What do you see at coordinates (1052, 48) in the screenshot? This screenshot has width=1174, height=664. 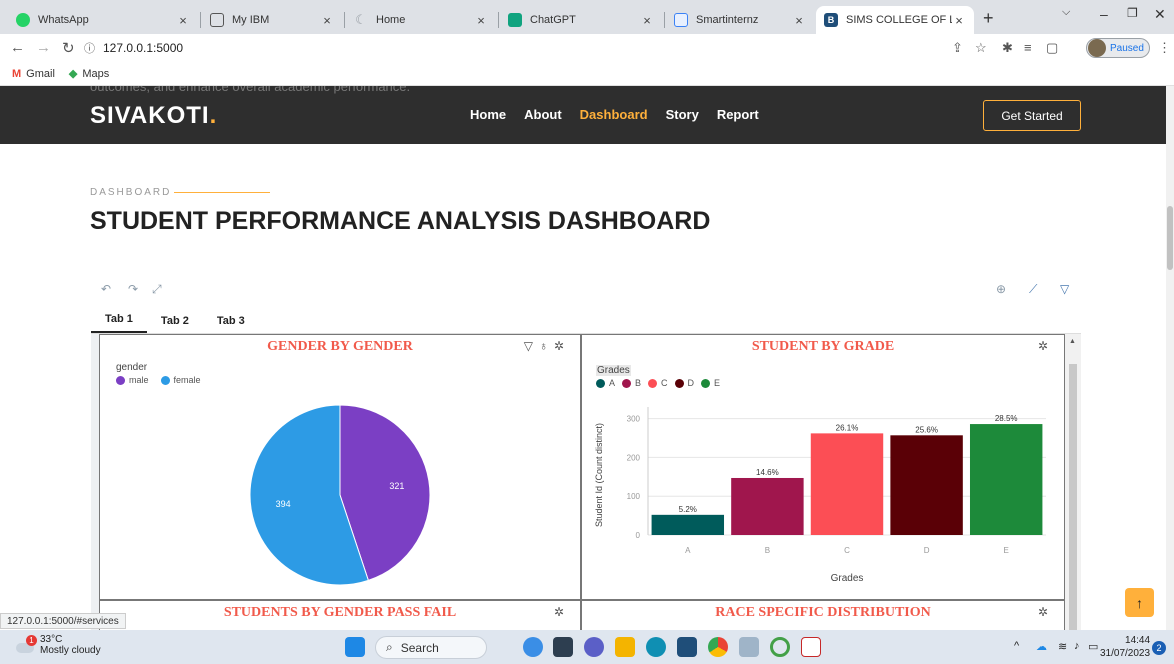 I see `side-panel-icon: ▢` at bounding box center [1052, 48].